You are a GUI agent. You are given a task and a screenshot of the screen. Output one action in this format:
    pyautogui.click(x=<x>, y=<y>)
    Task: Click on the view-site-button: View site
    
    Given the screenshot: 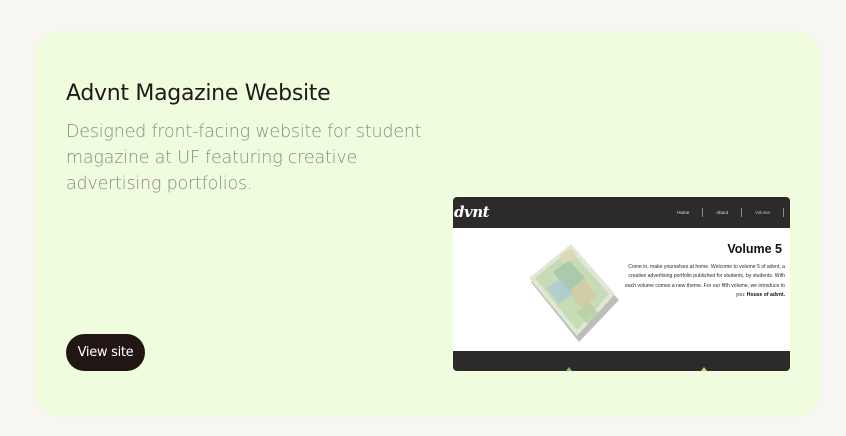 What is the action you would take?
    pyautogui.click(x=105, y=352)
    